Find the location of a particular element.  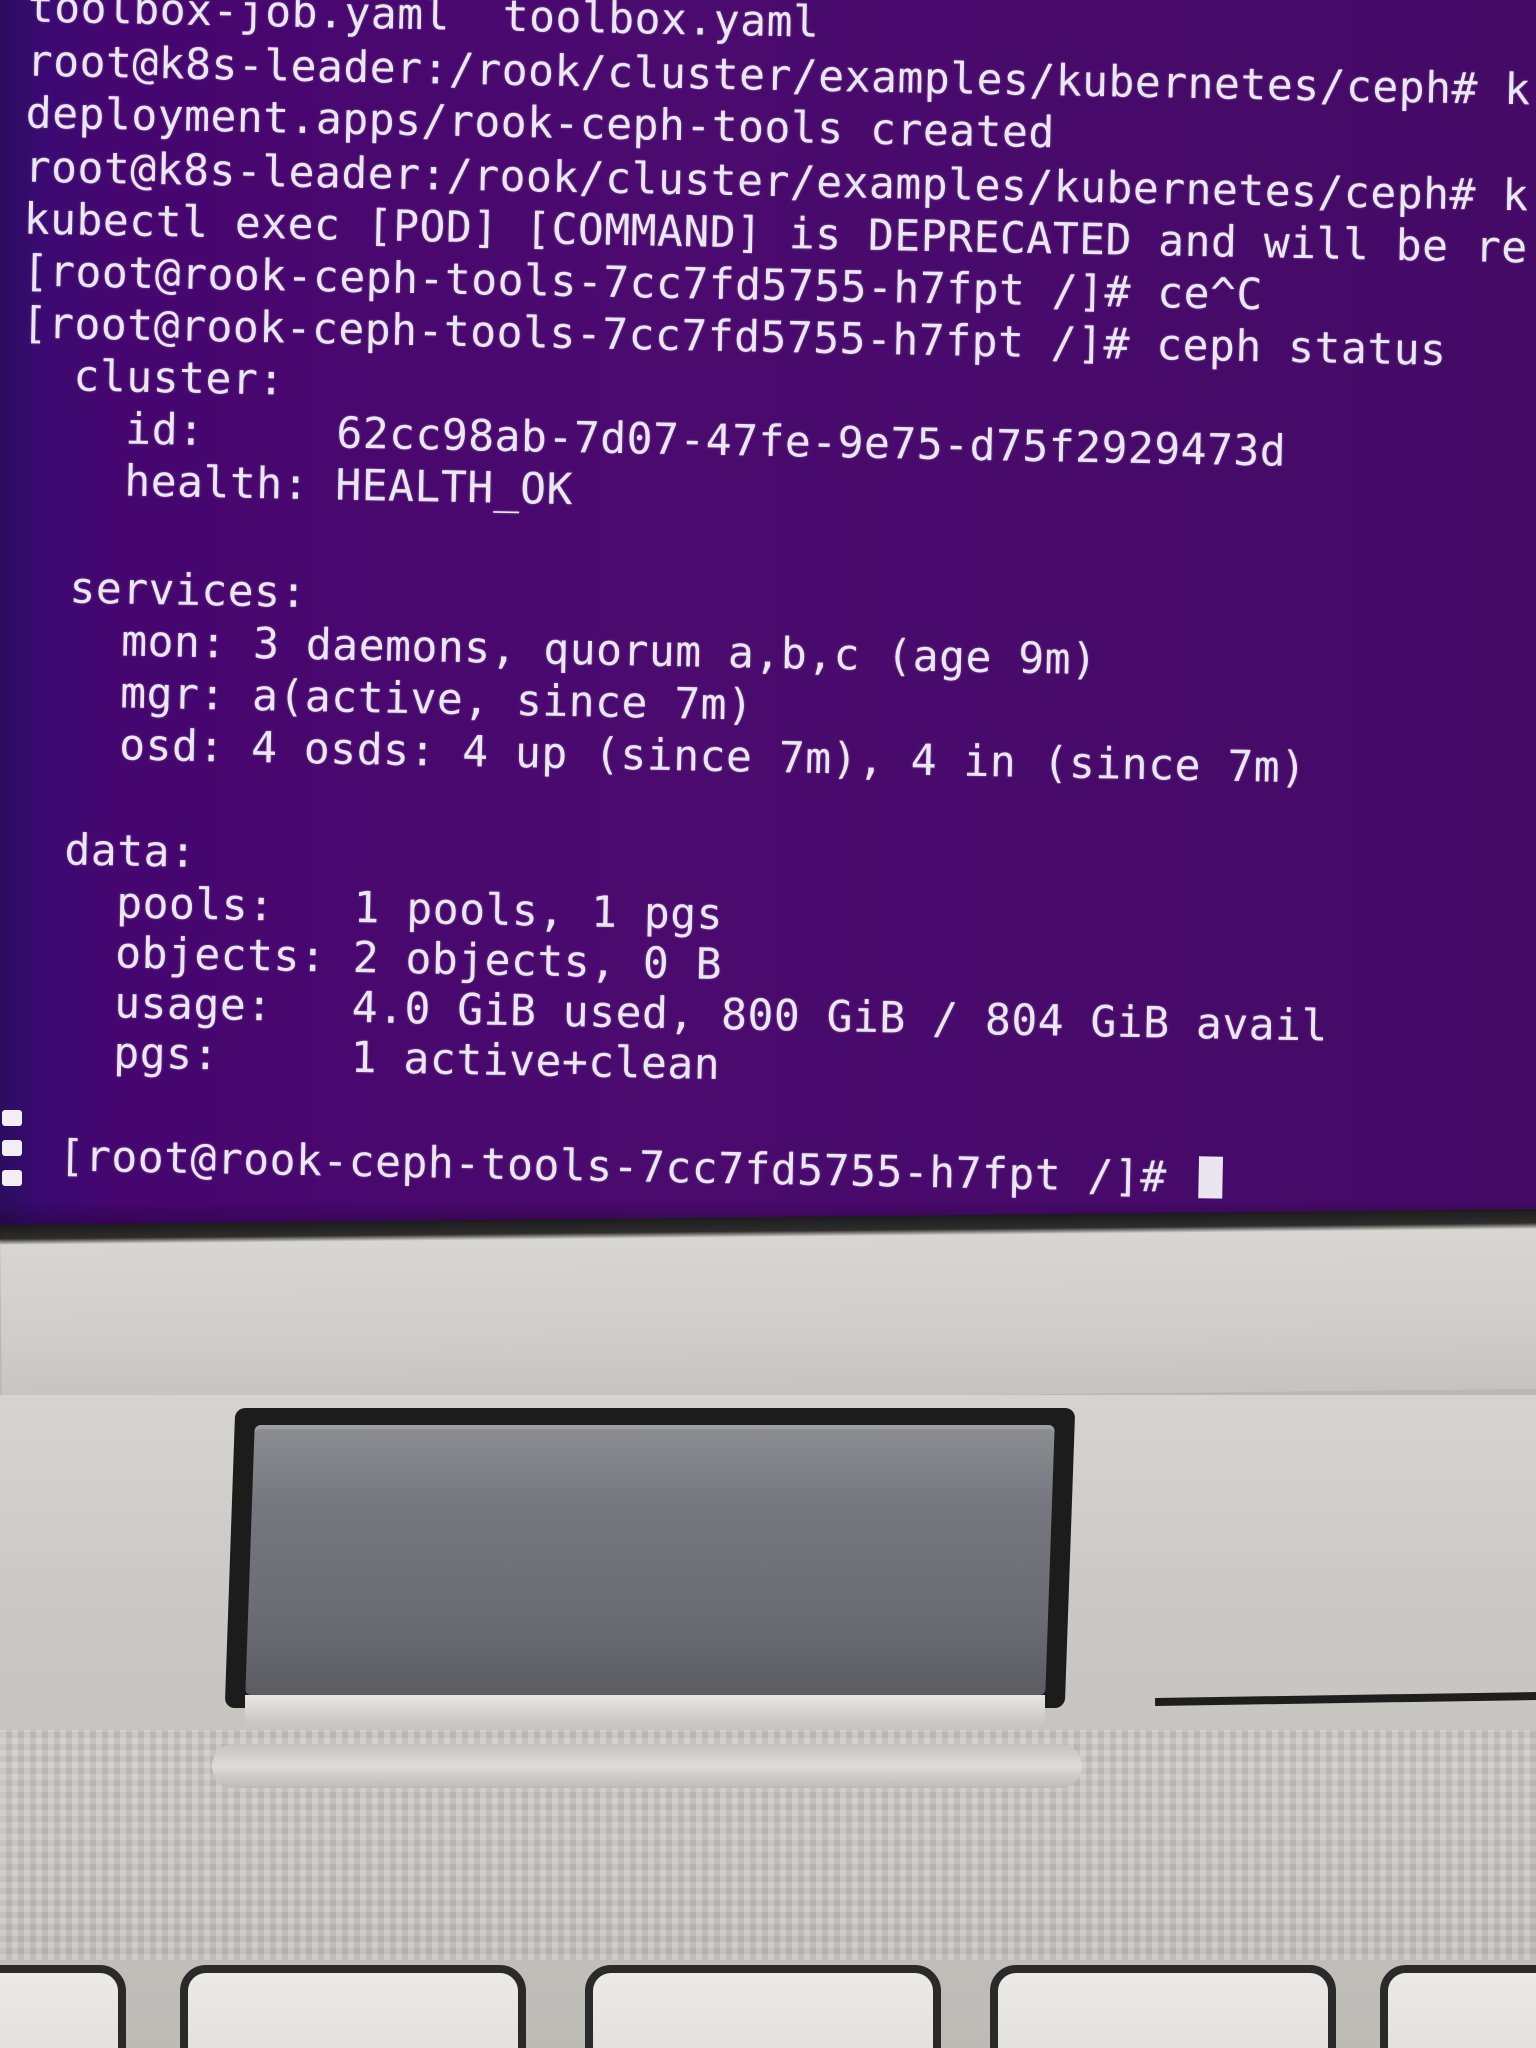

screen-bezel is located at coordinates (768, 1306).